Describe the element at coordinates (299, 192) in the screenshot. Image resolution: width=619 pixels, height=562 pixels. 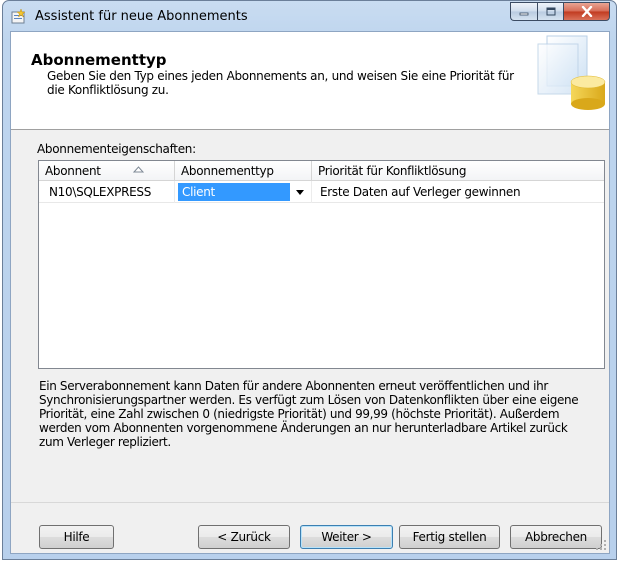
I see `dropdown-arrow-icon` at that location.